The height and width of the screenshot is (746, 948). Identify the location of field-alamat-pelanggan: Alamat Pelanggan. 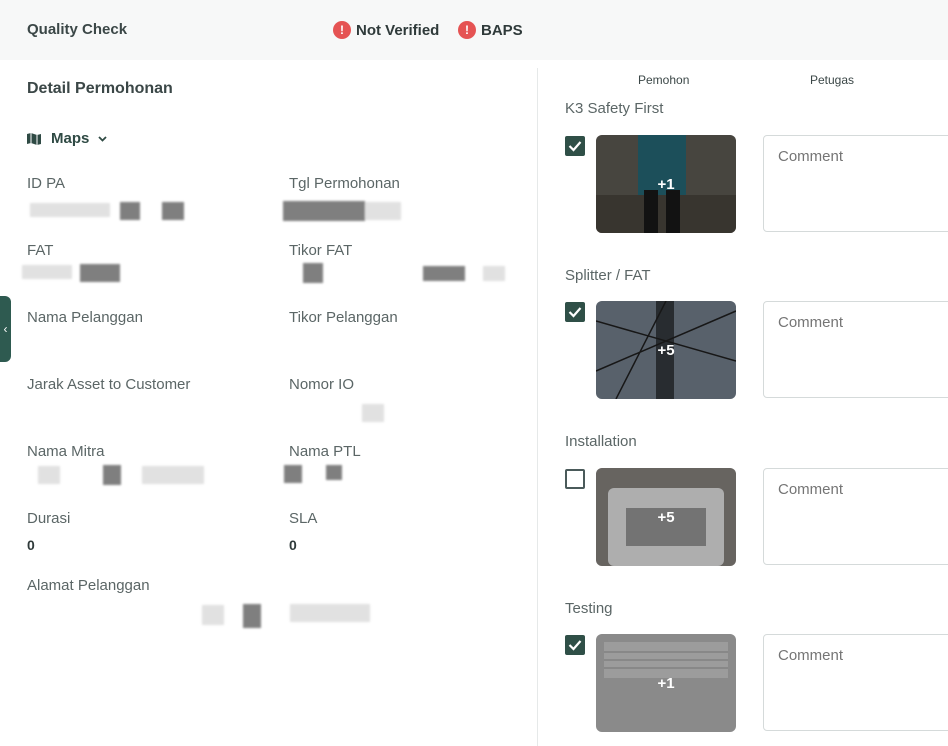
(88, 599).